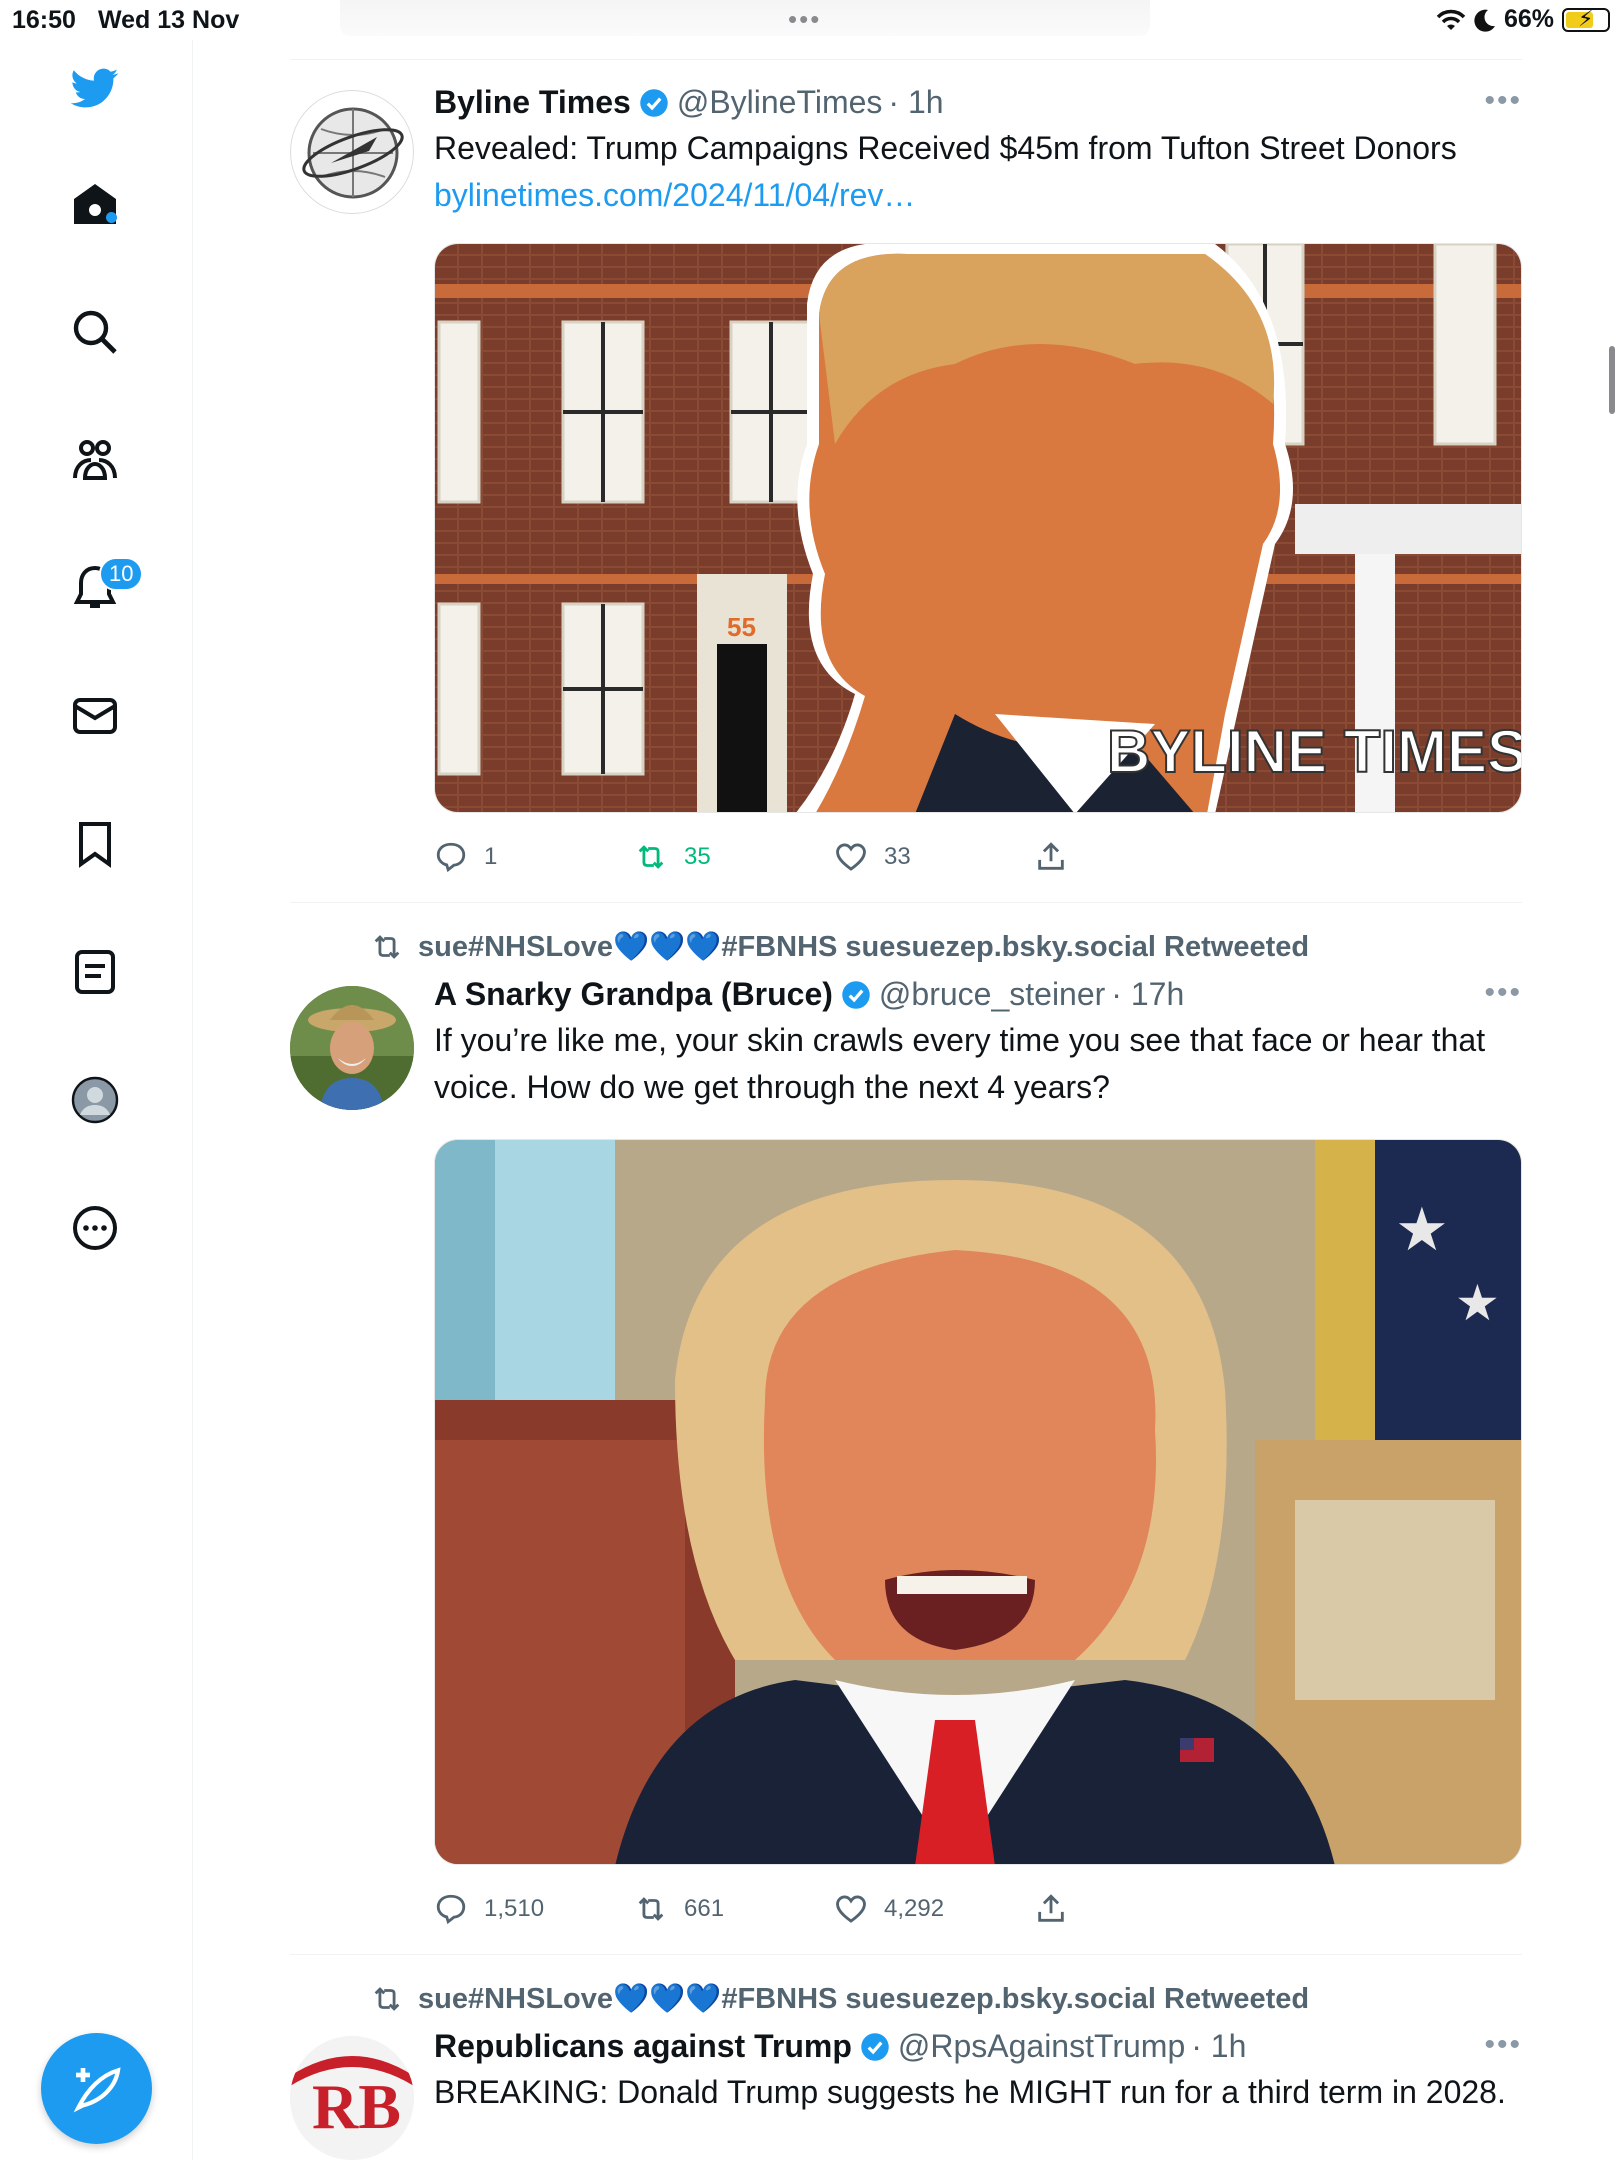 The height and width of the screenshot is (2160, 1620). Describe the element at coordinates (1314, 751) in the screenshot. I see `media-watermark: BYLINE TIMES` at that location.